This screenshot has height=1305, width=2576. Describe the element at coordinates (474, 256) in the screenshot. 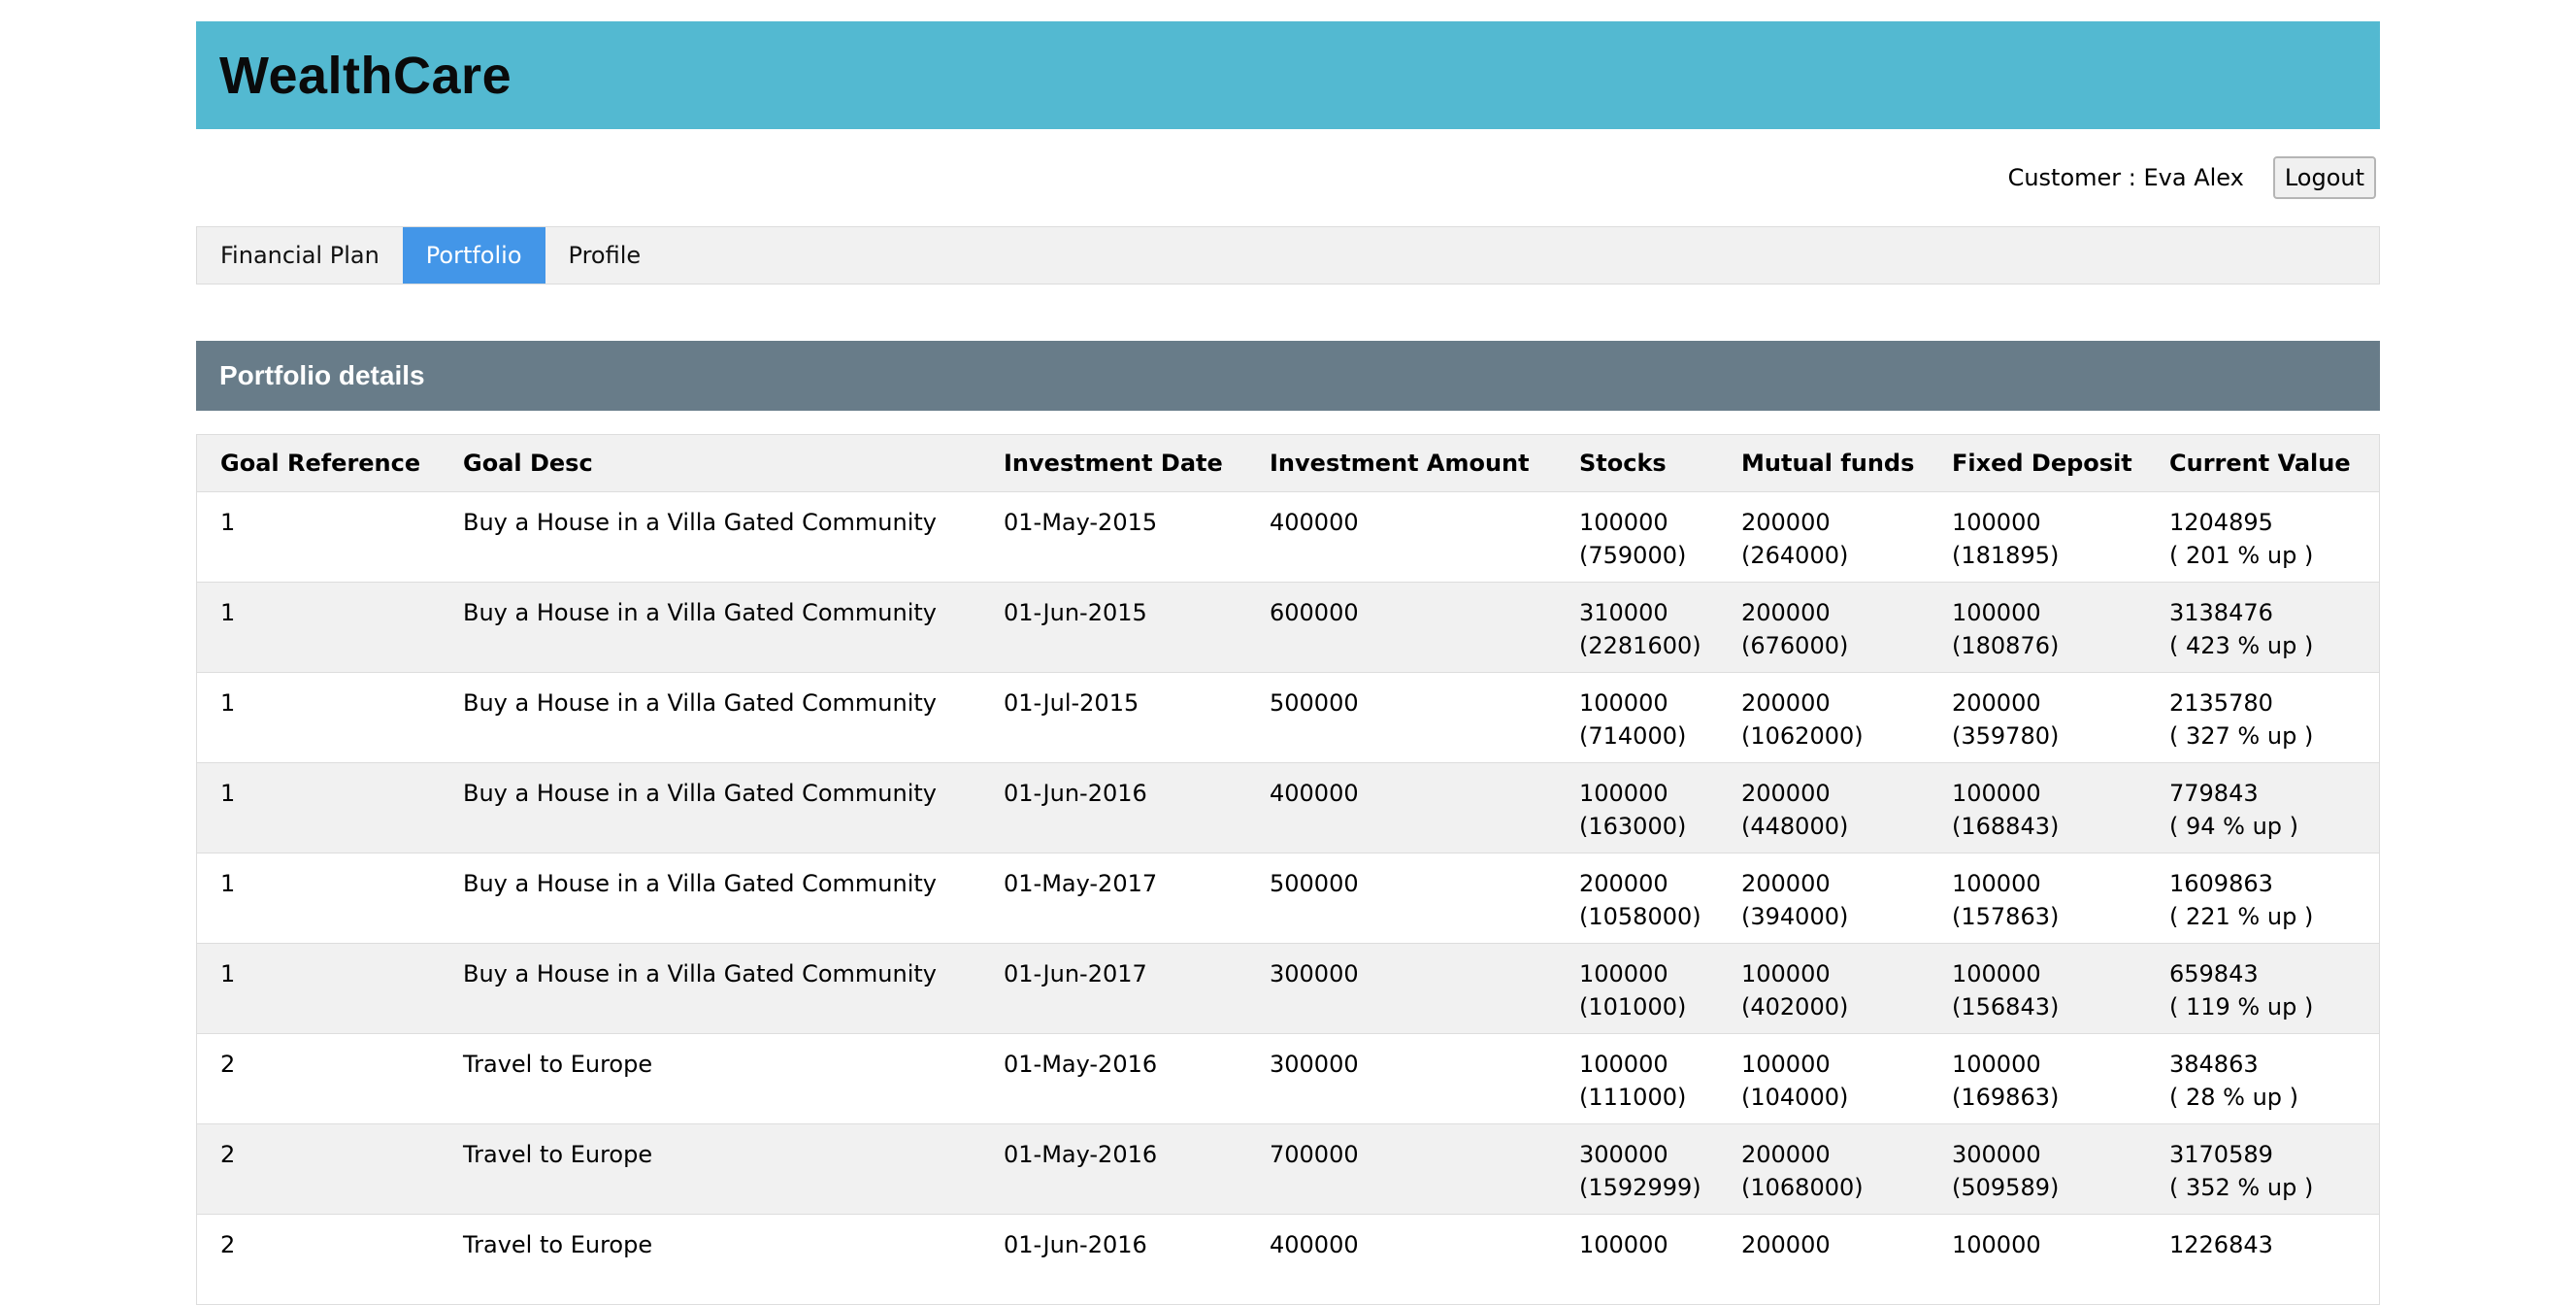

I see `tab-portfolio: Portfolio` at that location.